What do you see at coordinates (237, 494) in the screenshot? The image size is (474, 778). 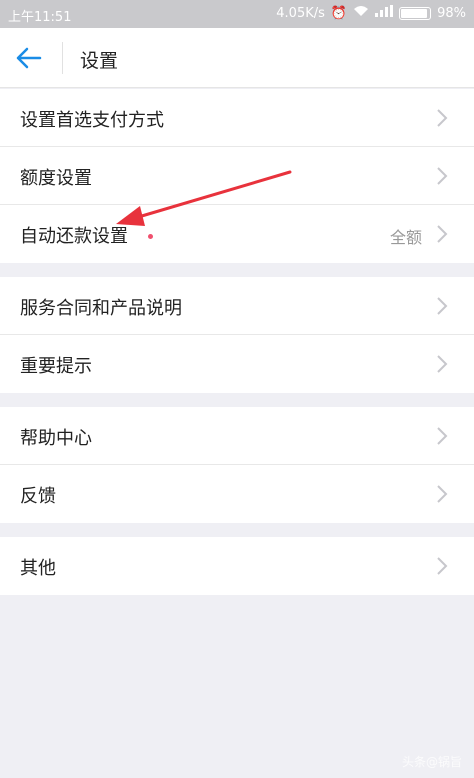 I see `row-feedback: 反馈` at bounding box center [237, 494].